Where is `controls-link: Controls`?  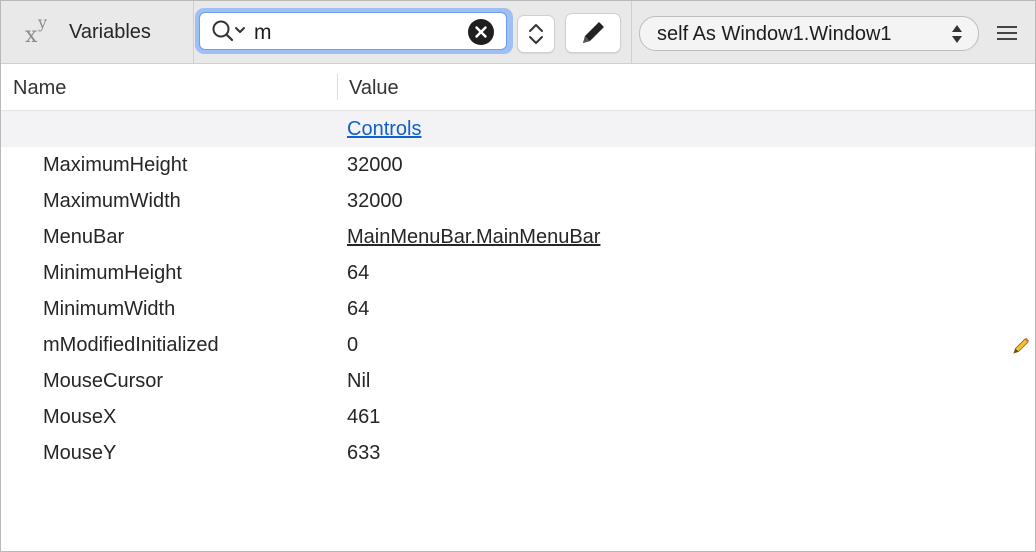
controls-link: Controls is located at coordinates (384, 129).